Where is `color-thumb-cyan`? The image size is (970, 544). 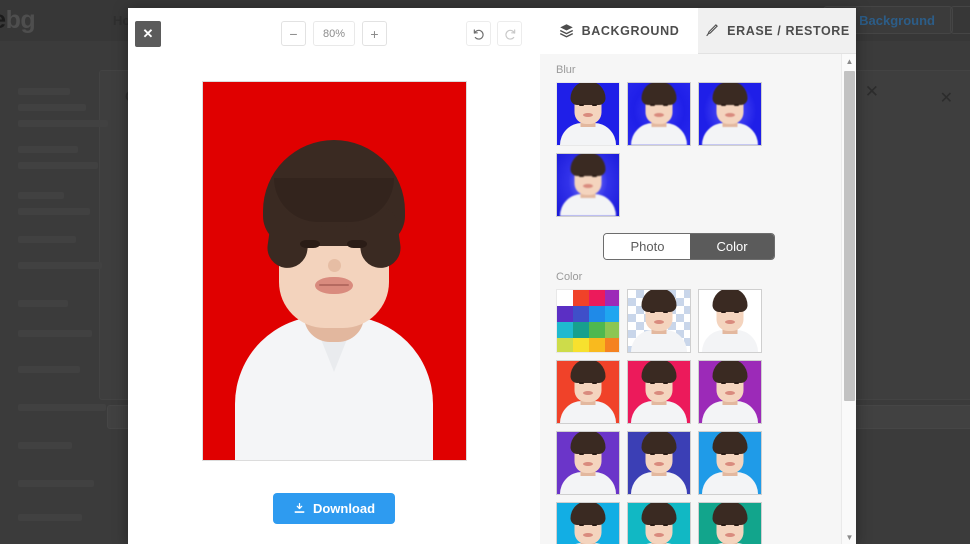
color-thumb-cyan is located at coordinates (659, 523).